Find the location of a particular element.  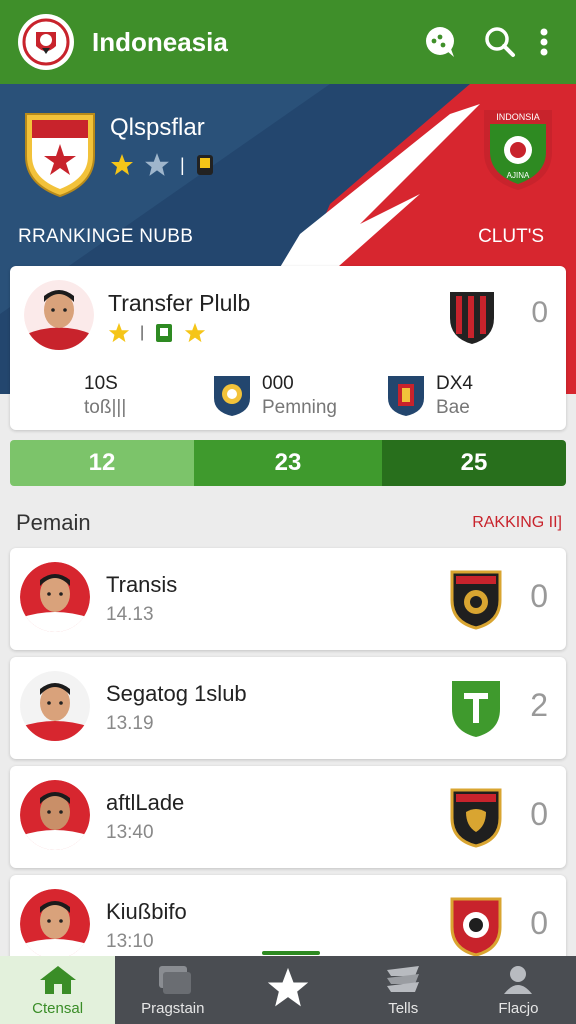

featured-club-crest is located at coordinates (472, 319).